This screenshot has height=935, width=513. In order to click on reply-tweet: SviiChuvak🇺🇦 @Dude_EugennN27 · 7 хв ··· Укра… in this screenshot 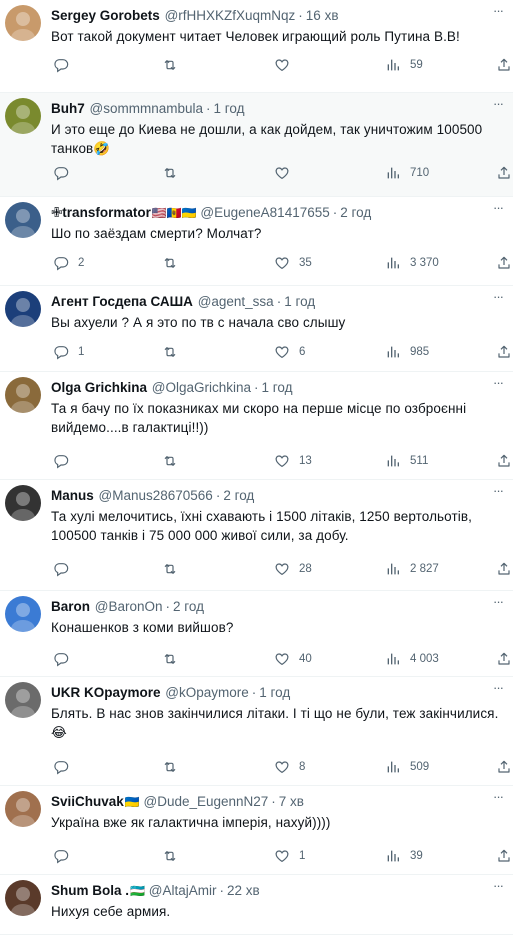, I will do `click(256, 830)`.